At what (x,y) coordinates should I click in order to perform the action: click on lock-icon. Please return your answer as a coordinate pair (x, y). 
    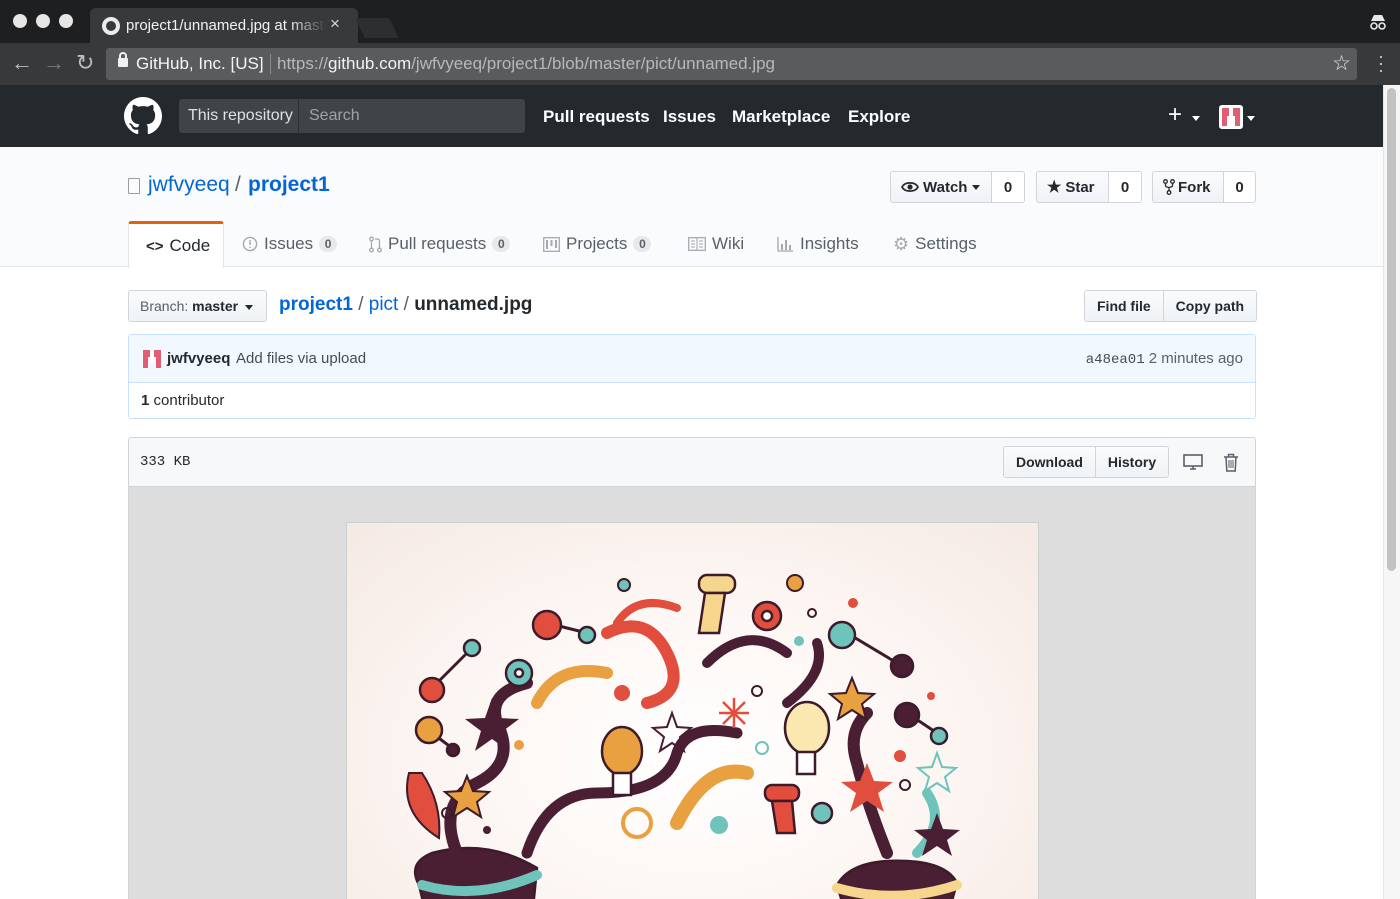
    Looking at the image, I should click on (123, 59).